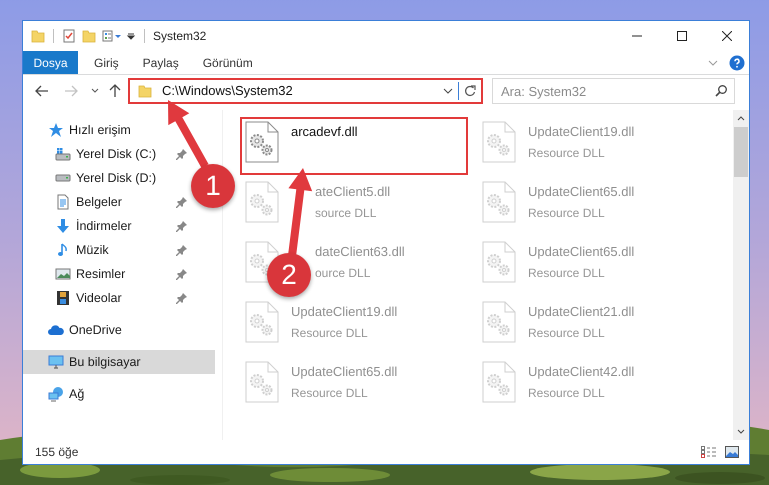 The height and width of the screenshot is (485, 769). I want to click on sidebar-item: Bu bilgisayar, so click(119, 362).